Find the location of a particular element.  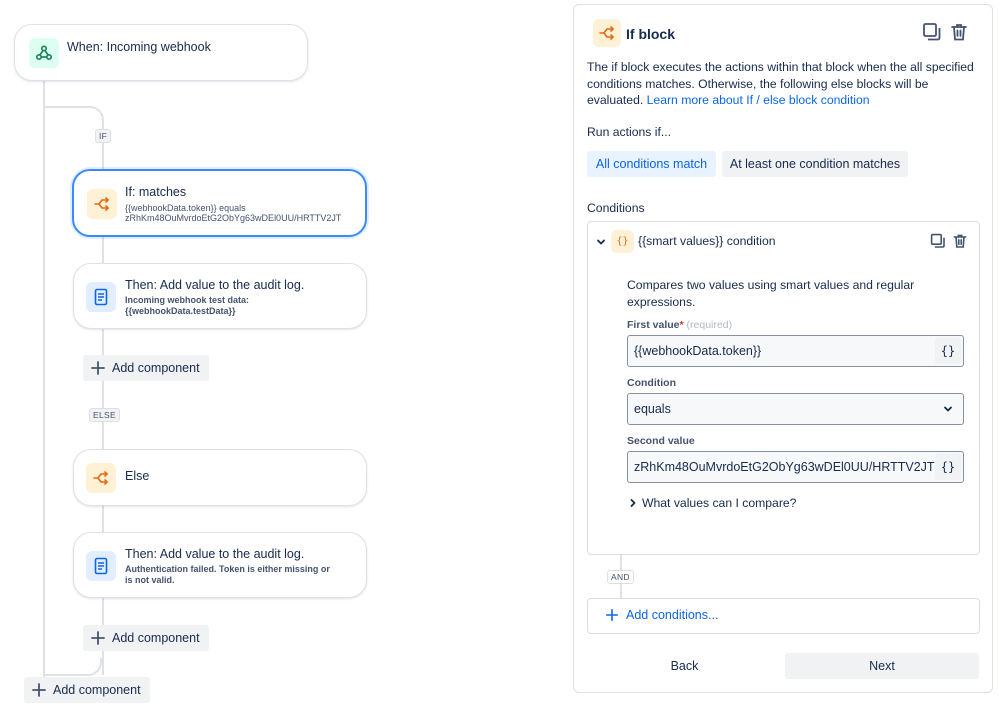

trigger-title: When: Incoming webhook is located at coordinates (139, 47).